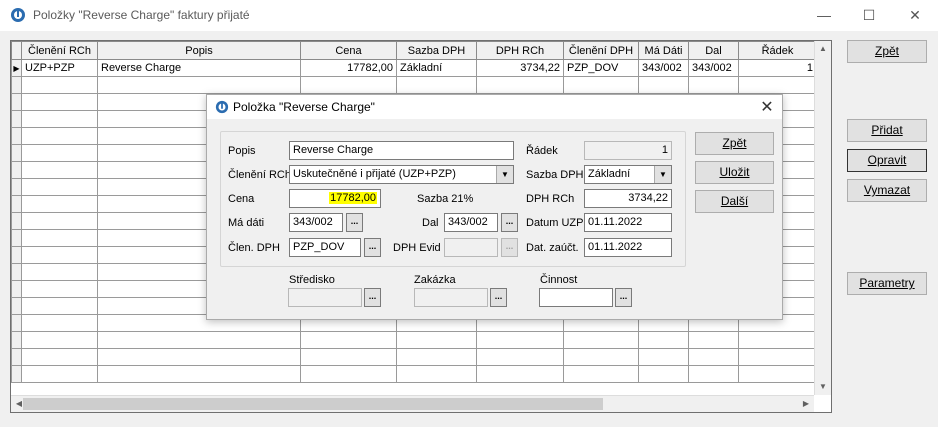  What do you see at coordinates (313, 404) in the screenshot?
I see `horizontal-scroll-thumb` at bounding box center [313, 404].